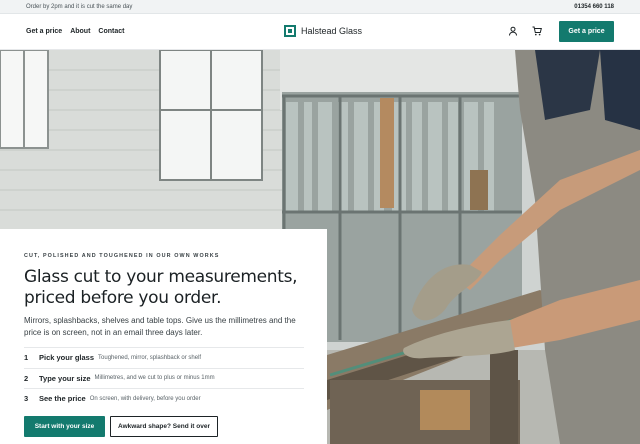 This screenshot has width=640, height=444. What do you see at coordinates (525, 31) in the screenshot?
I see `header-icons` at bounding box center [525, 31].